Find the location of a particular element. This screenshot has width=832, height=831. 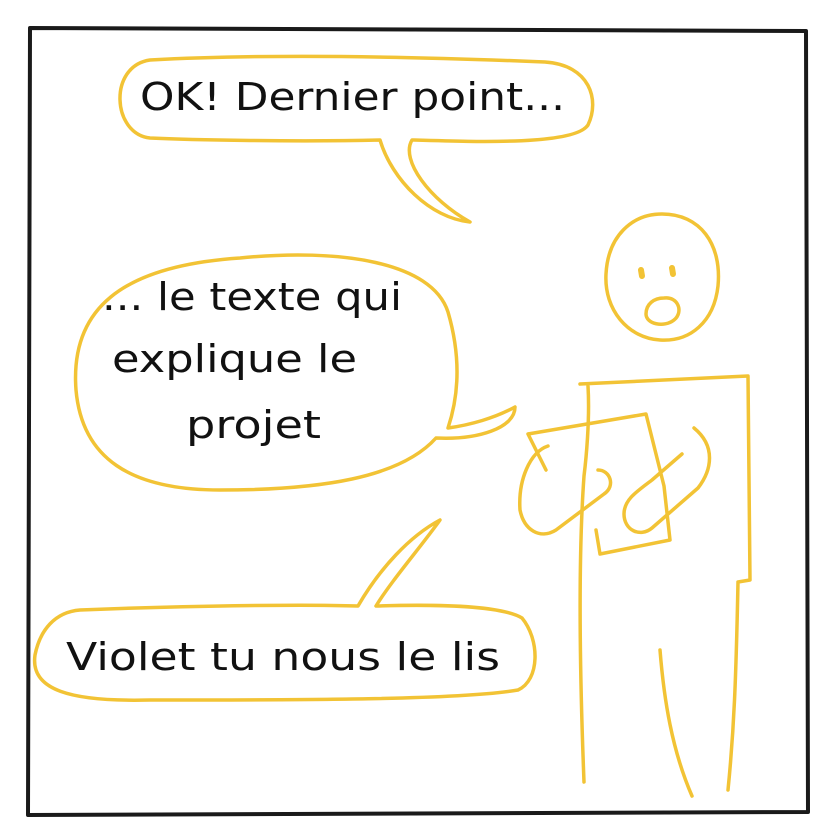

character-mouth is located at coordinates (662, 311).